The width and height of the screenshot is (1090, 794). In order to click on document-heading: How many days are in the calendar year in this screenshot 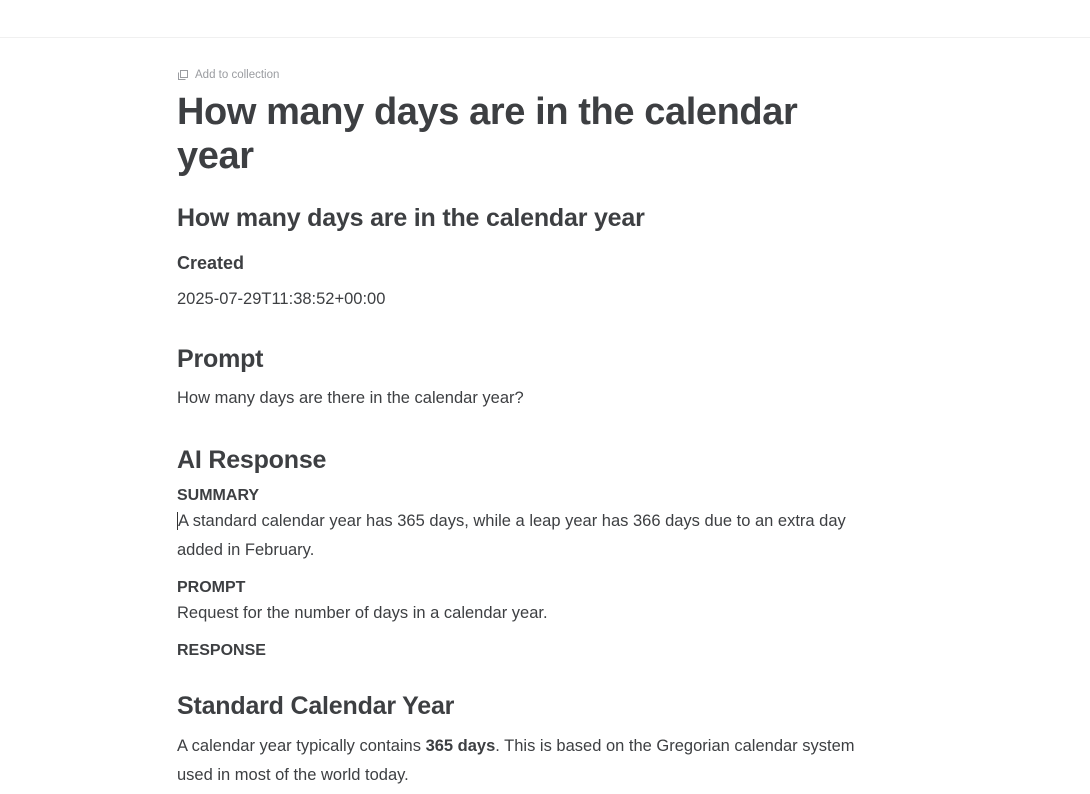, I will do `click(411, 218)`.